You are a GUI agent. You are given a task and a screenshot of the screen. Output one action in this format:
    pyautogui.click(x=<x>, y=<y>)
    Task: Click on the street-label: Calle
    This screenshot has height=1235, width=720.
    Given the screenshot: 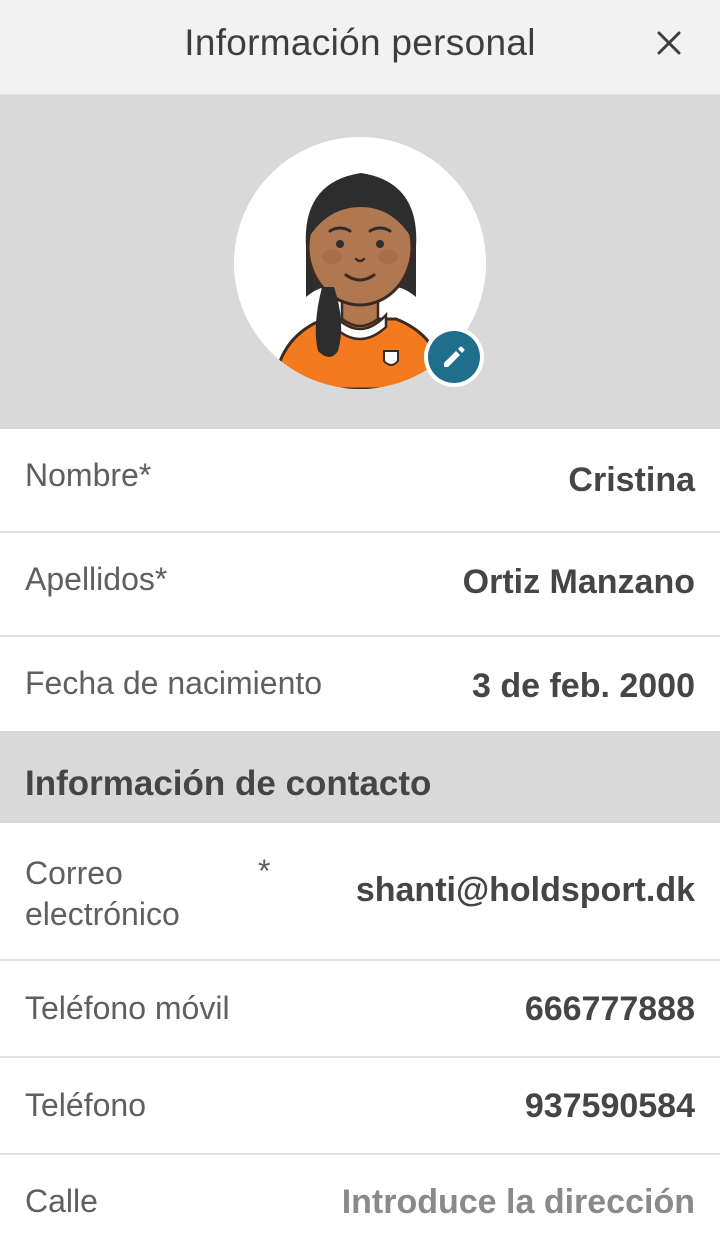 What is the action you would take?
    pyautogui.click(x=61, y=1201)
    